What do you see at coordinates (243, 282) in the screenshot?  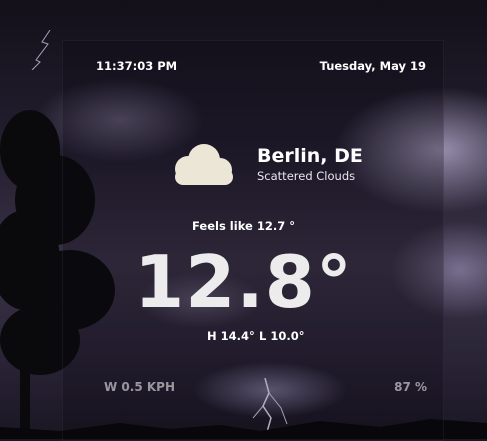 I see `current-temperature: 12.8°` at bounding box center [243, 282].